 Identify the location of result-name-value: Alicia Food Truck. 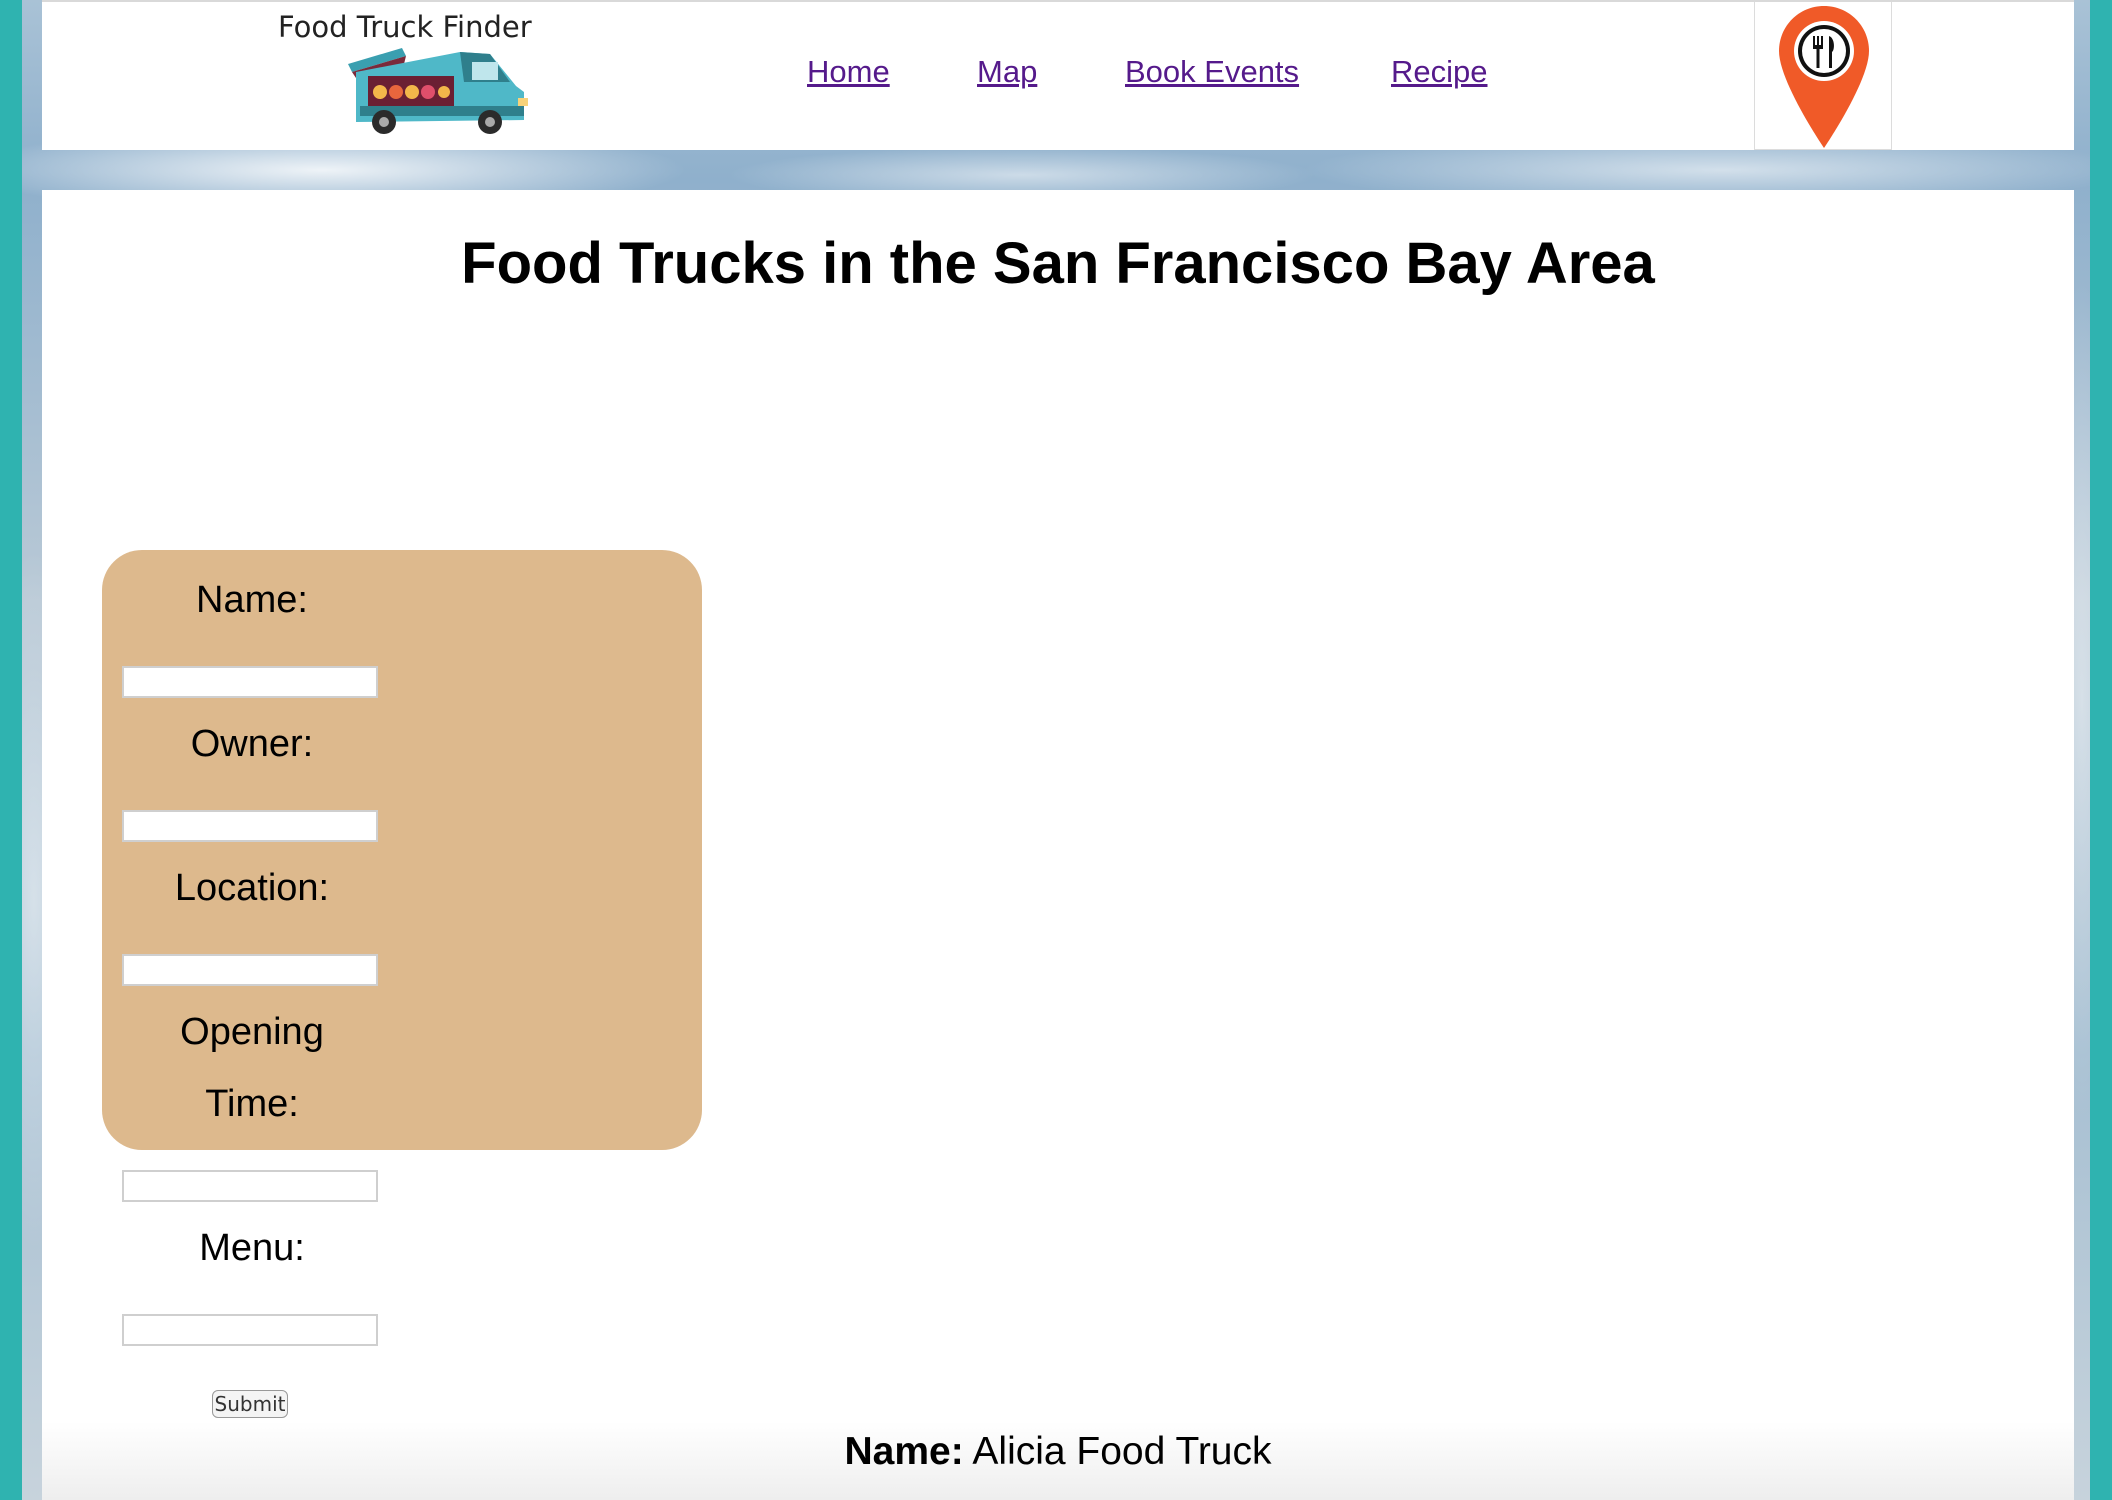
(1122, 1451).